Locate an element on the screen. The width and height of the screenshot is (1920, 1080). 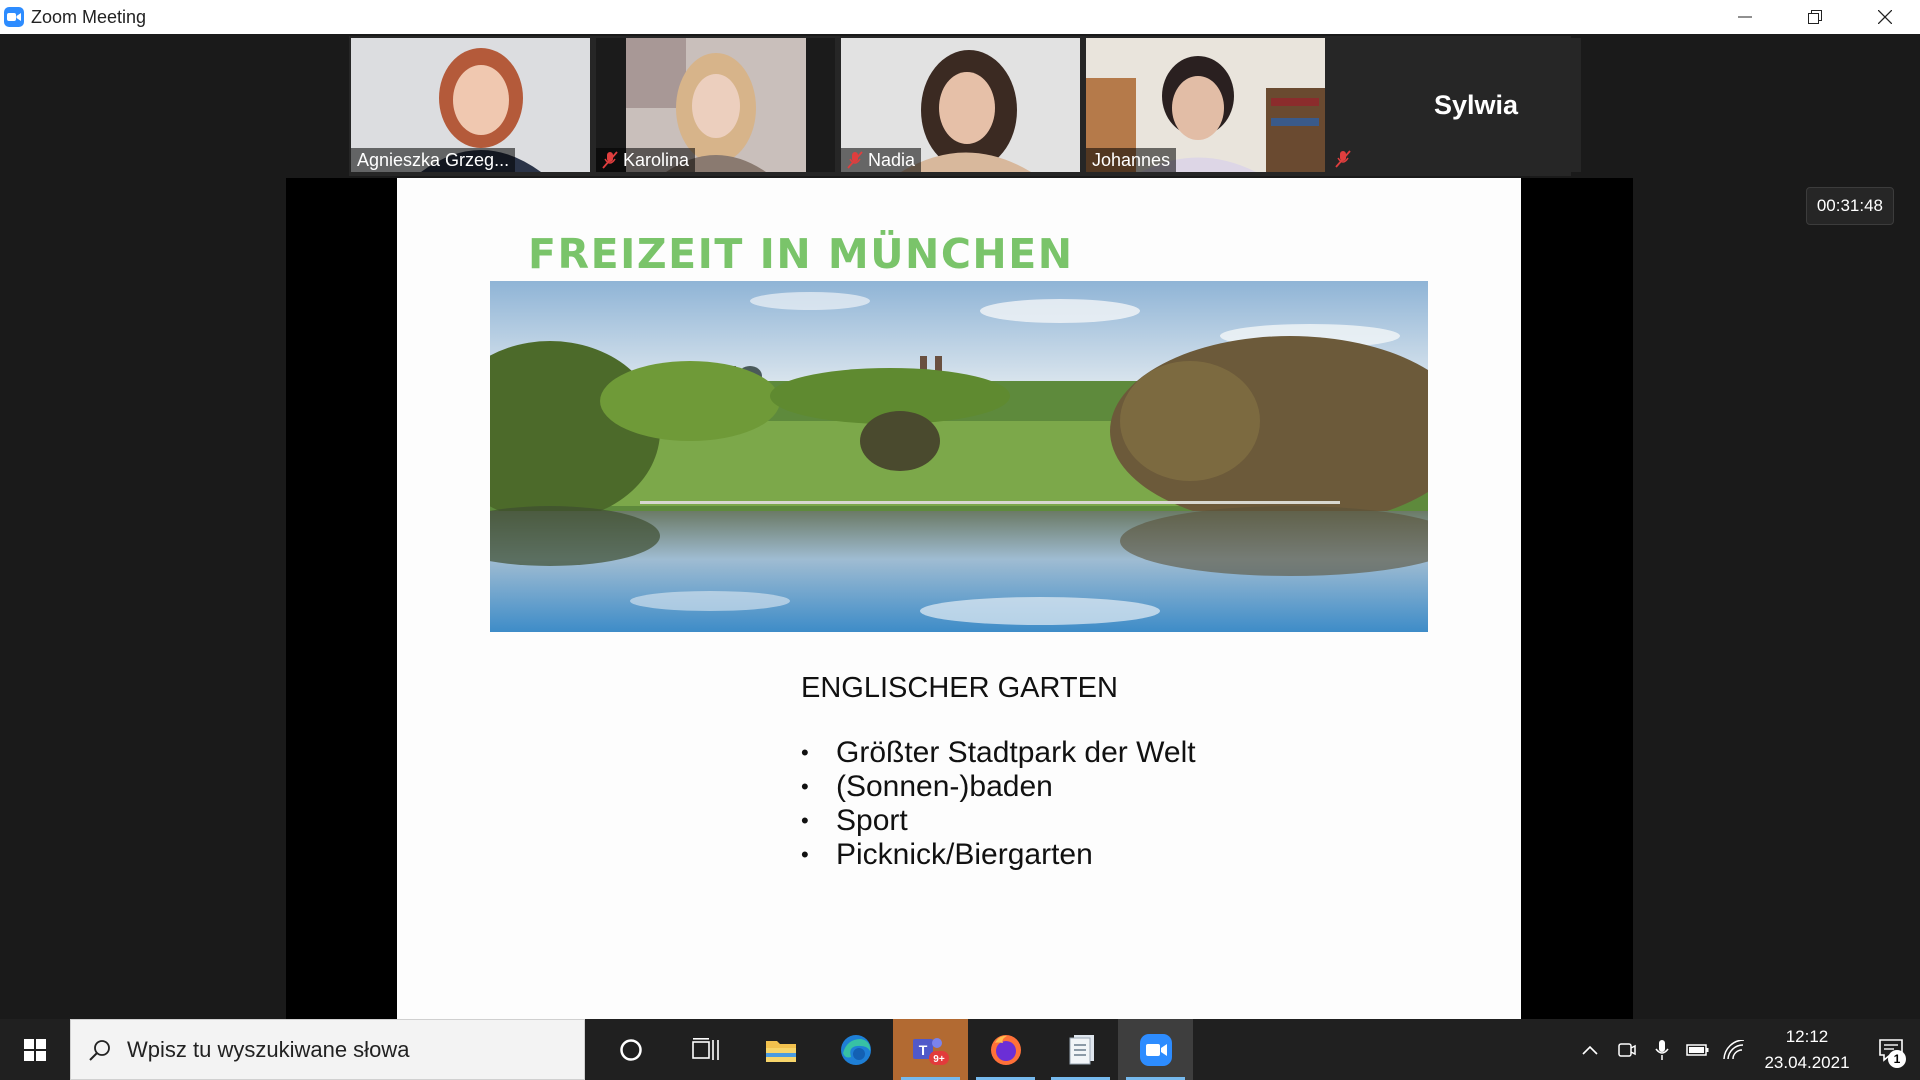
clock-time: 12:12 is located at coordinates (1807, 1036).